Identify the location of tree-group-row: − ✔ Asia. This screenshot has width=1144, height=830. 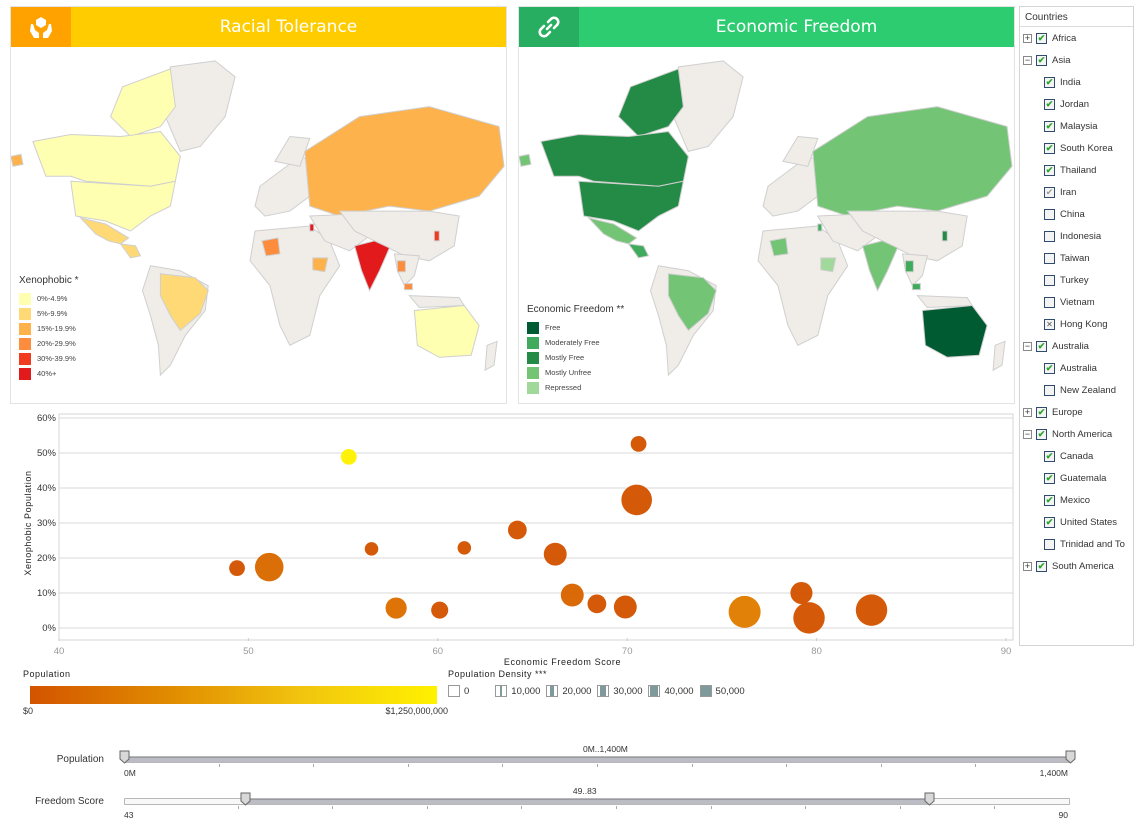
(1076, 60).